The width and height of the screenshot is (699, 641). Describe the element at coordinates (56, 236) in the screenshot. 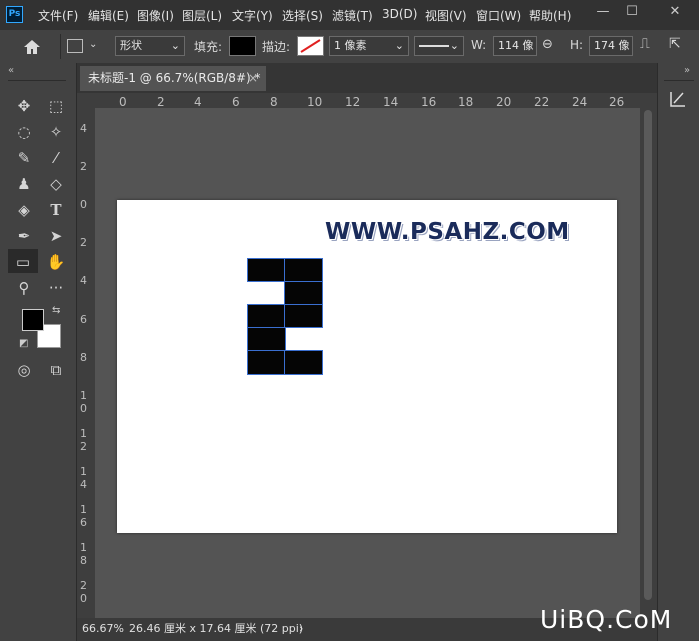

I see `path-select-tool-icon: ➤` at that location.